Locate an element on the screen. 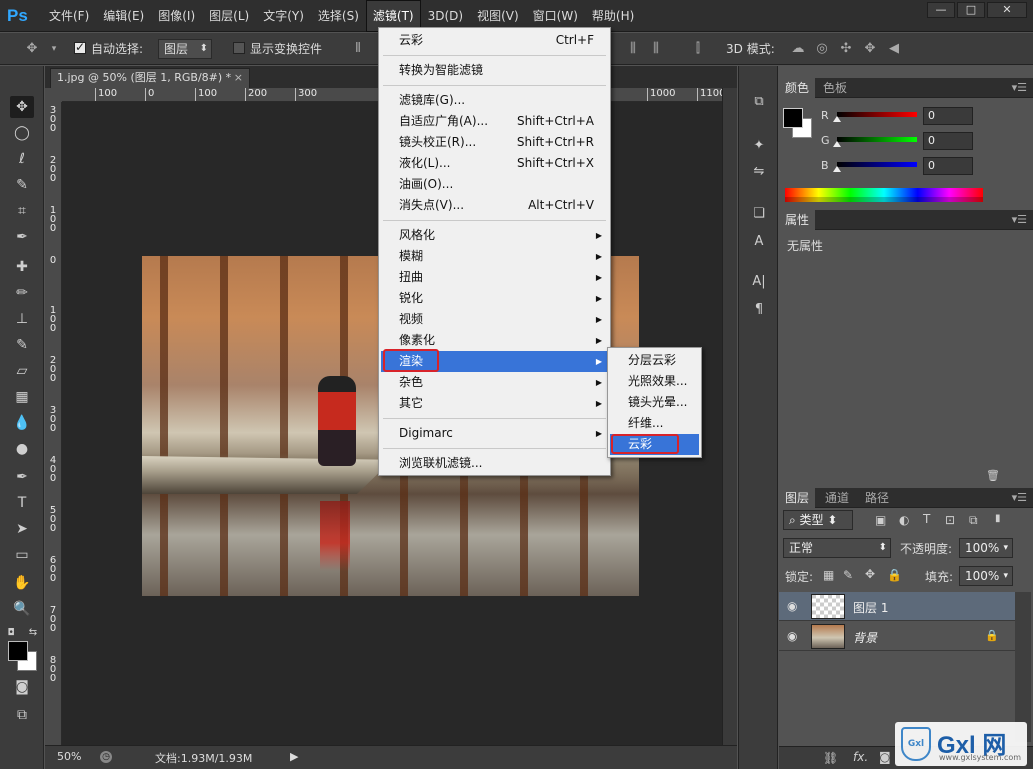 This screenshot has width=1033, height=769. menu-3: 图像(I) is located at coordinates (176, 16).